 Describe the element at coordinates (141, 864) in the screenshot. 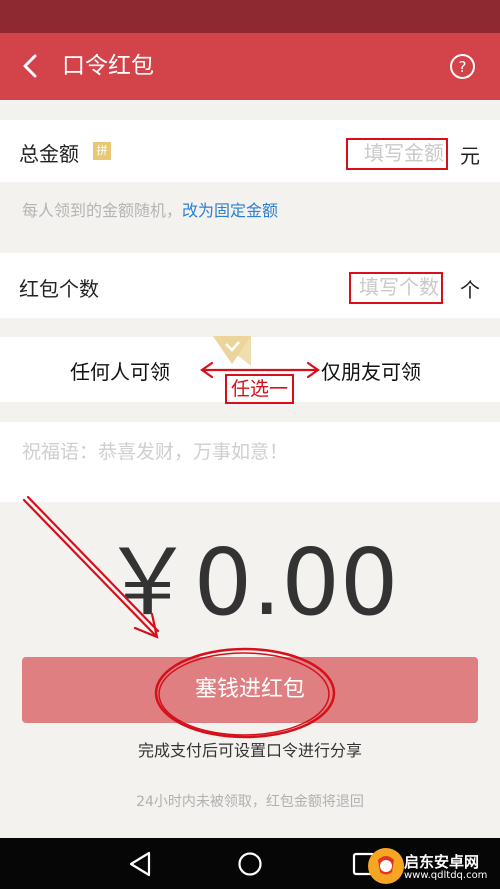

I see `triangle-back-icon` at that location.